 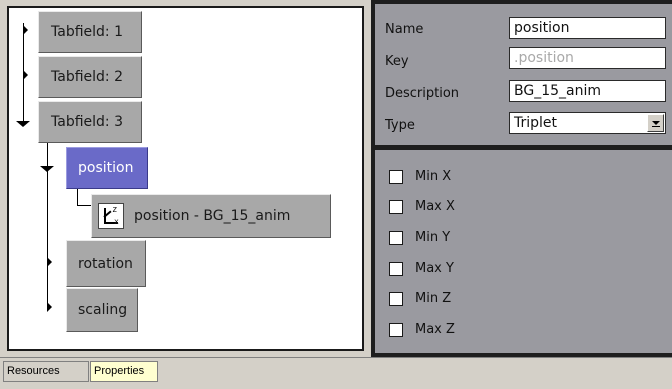 I want to click on key-field: .position, so click(x=587, y=58).